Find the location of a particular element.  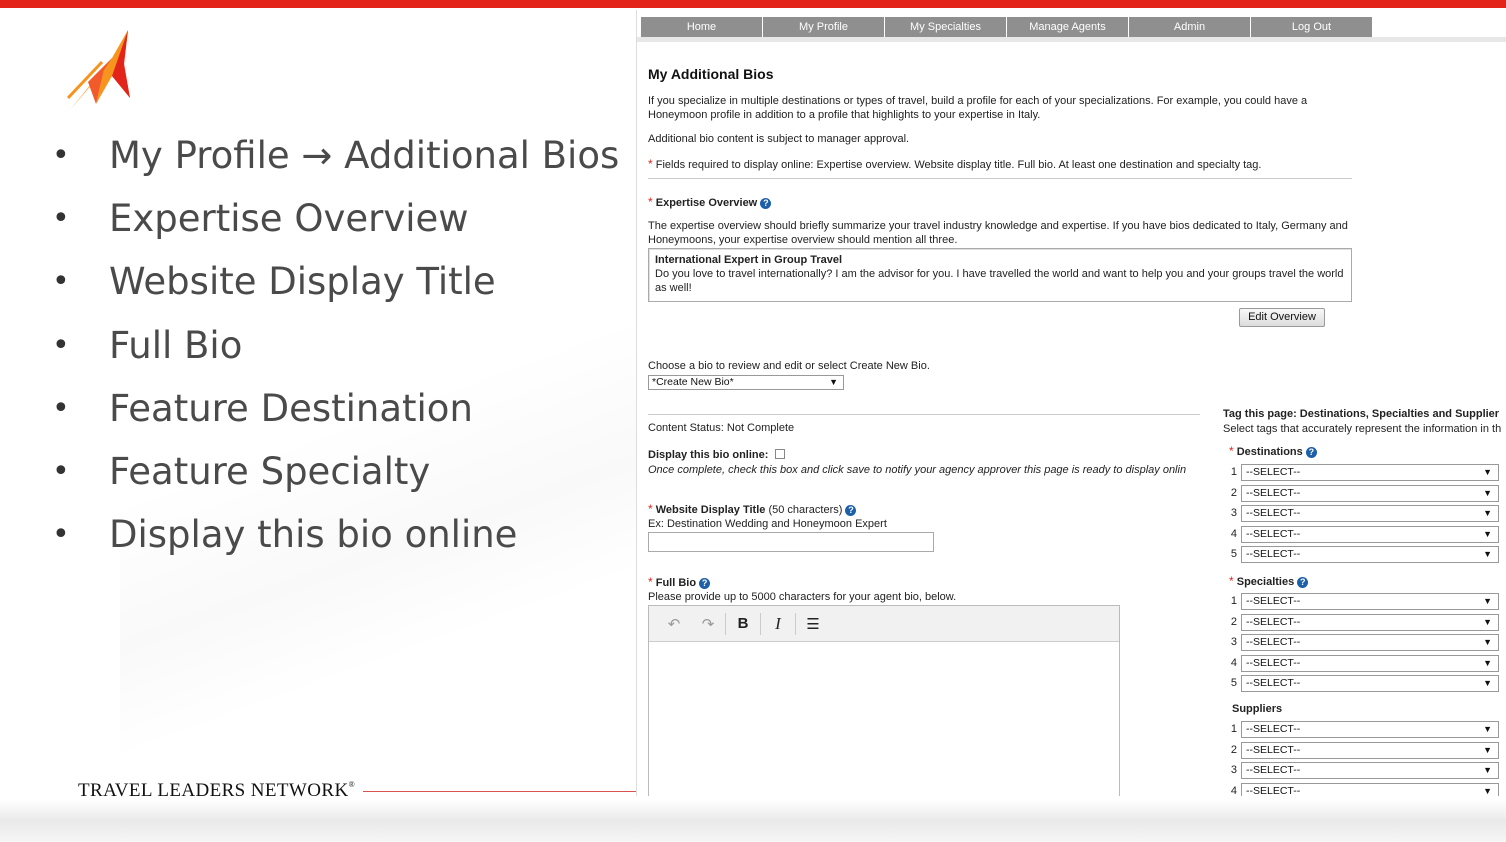

specialty-number: 4 is located at coordinates (1233, 662).